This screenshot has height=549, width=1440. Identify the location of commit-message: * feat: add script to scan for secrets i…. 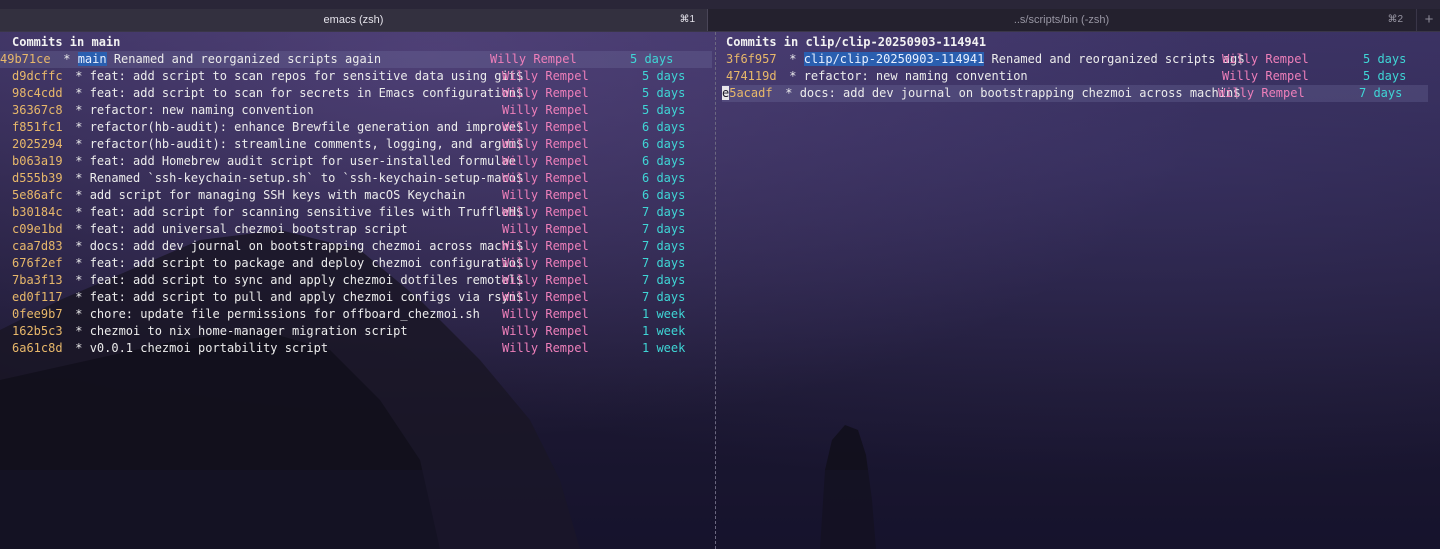
(295, 93).